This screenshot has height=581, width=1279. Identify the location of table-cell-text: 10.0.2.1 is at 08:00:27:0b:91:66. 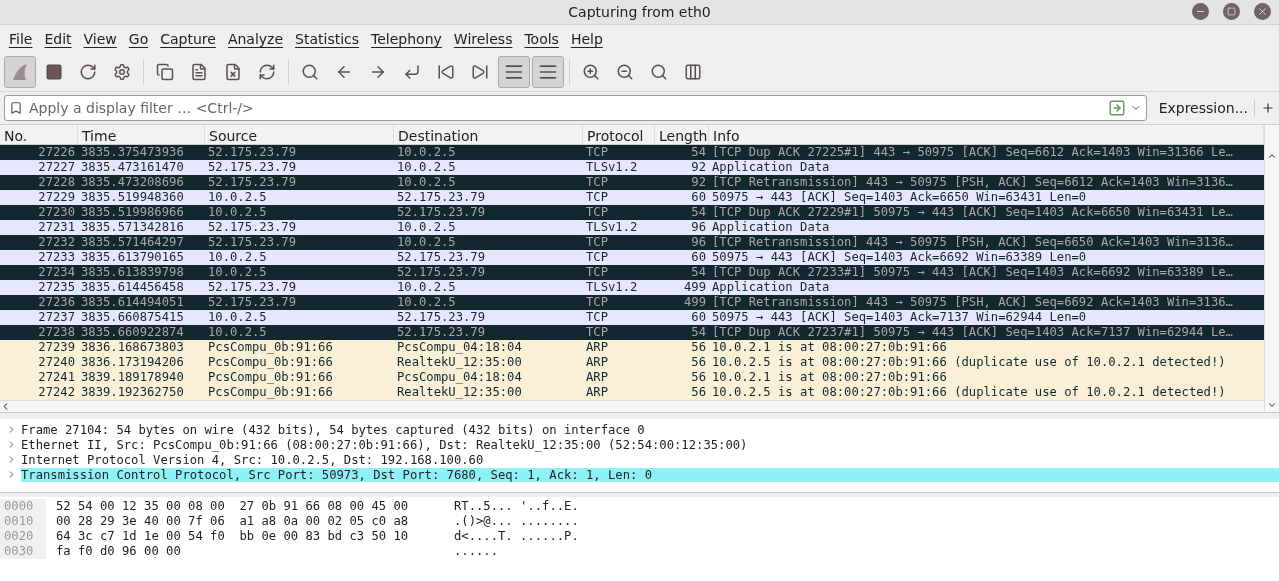
(829, 347).